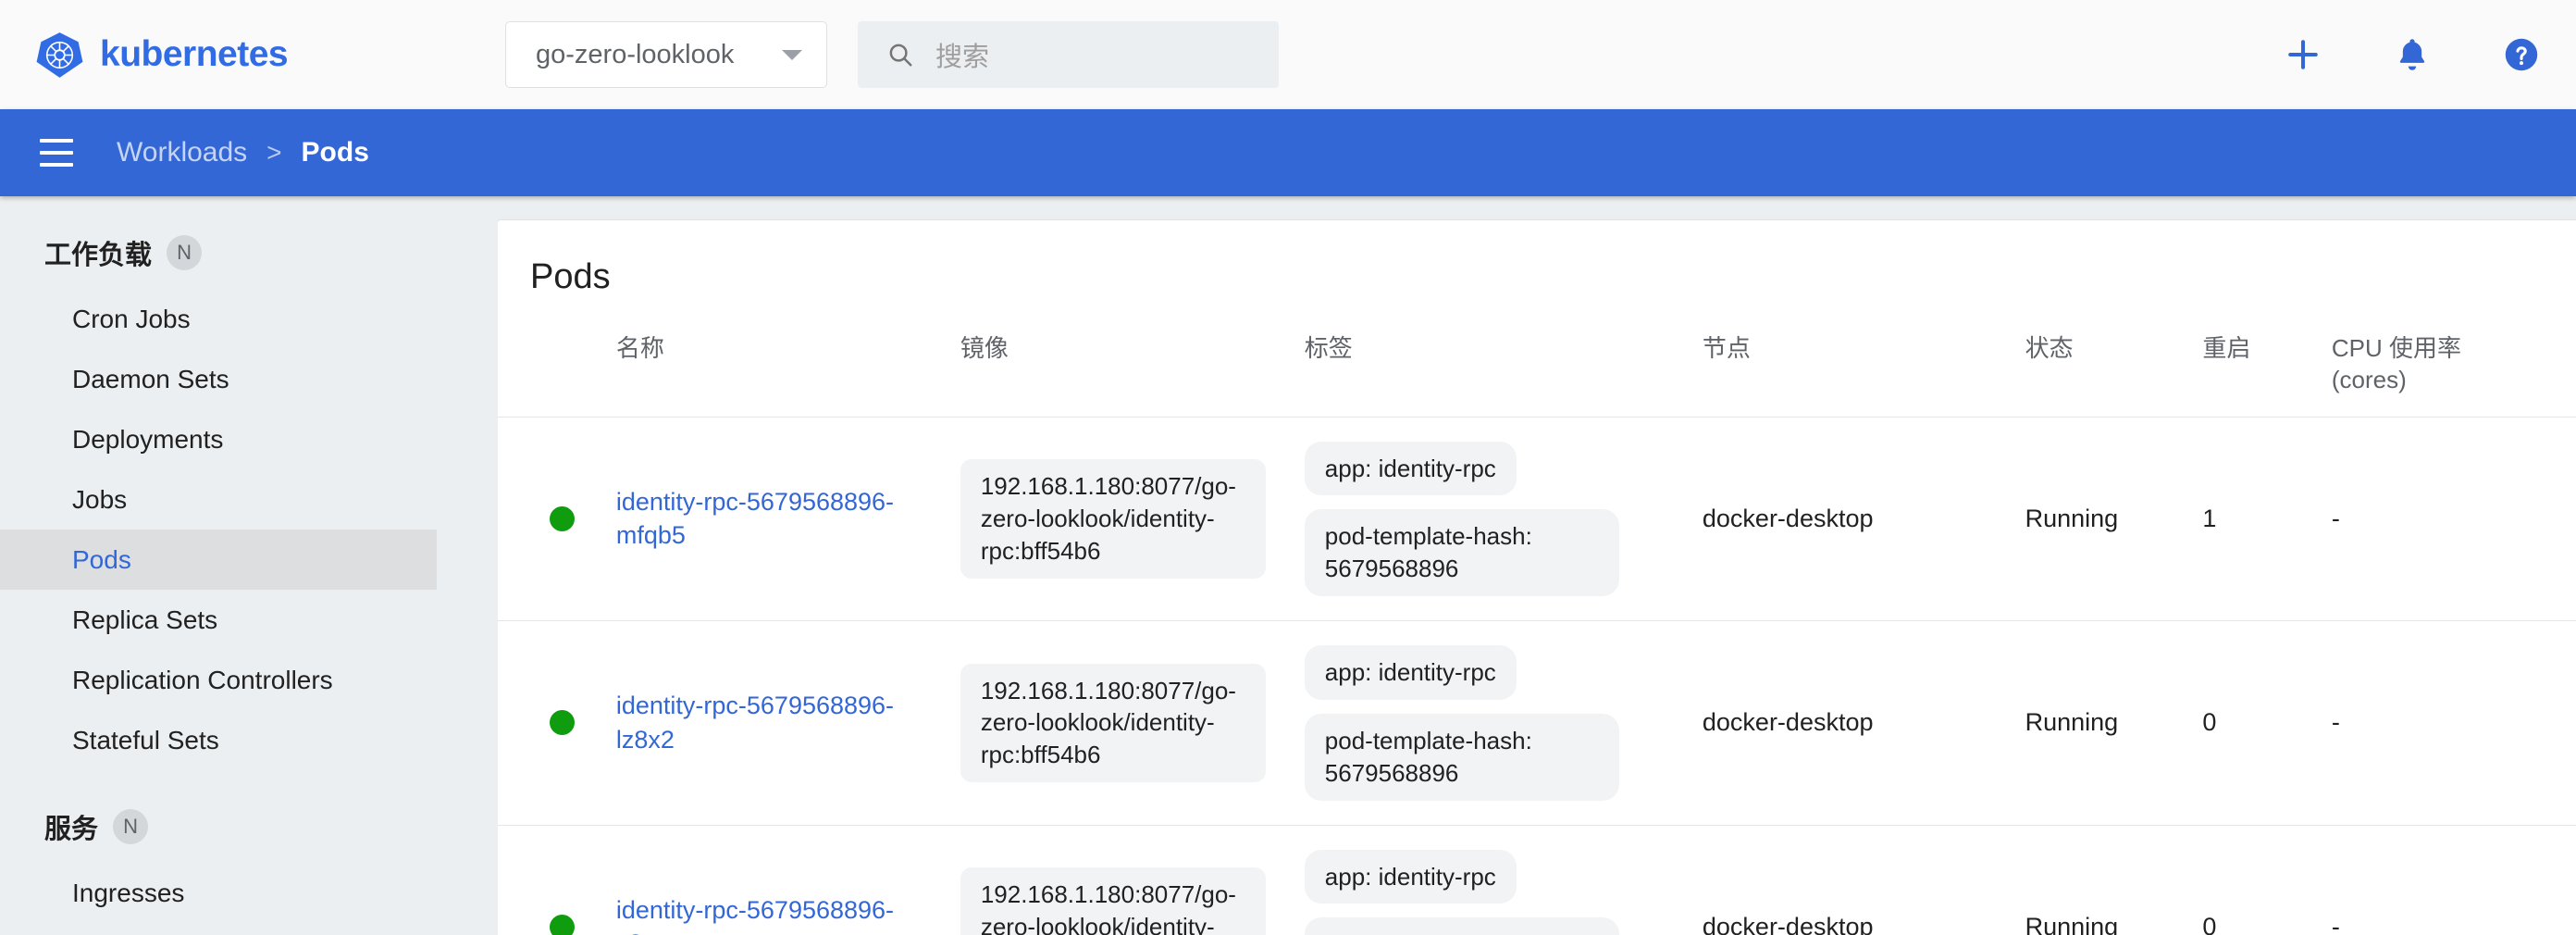 The height and width of the screenshot is (935, 2576). What do you see at coordinates (2267, 520) in the screenshot?
I see `cell-pod-restarts: 1` at bounding box center [2267, 520].